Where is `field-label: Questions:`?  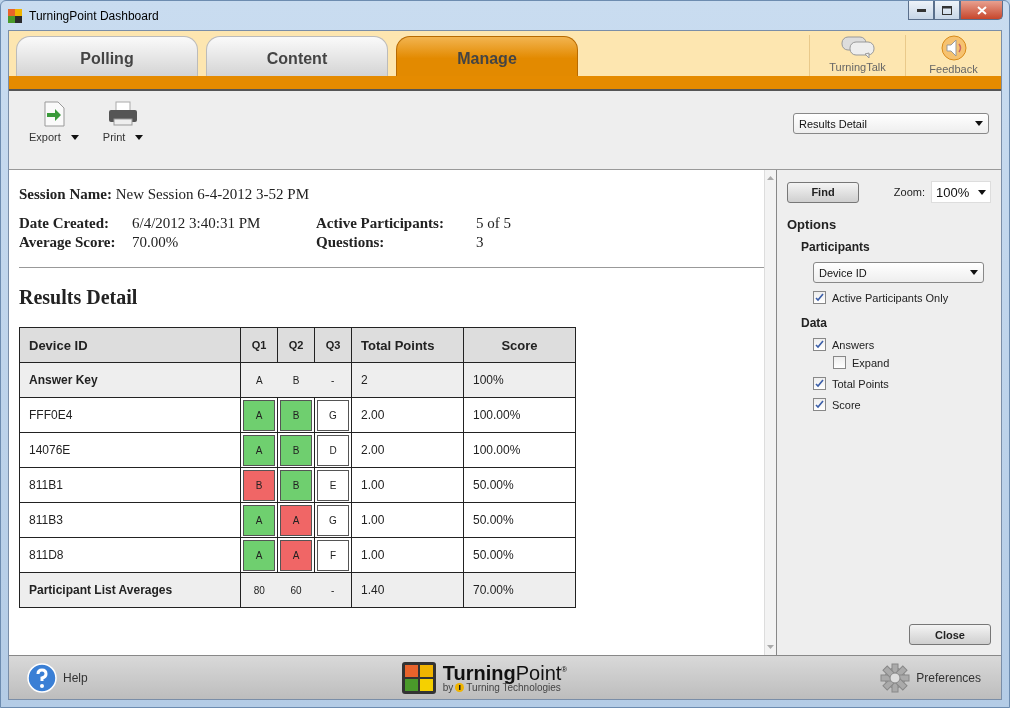 field-label: Questions: is located at coordinates (351, 242).